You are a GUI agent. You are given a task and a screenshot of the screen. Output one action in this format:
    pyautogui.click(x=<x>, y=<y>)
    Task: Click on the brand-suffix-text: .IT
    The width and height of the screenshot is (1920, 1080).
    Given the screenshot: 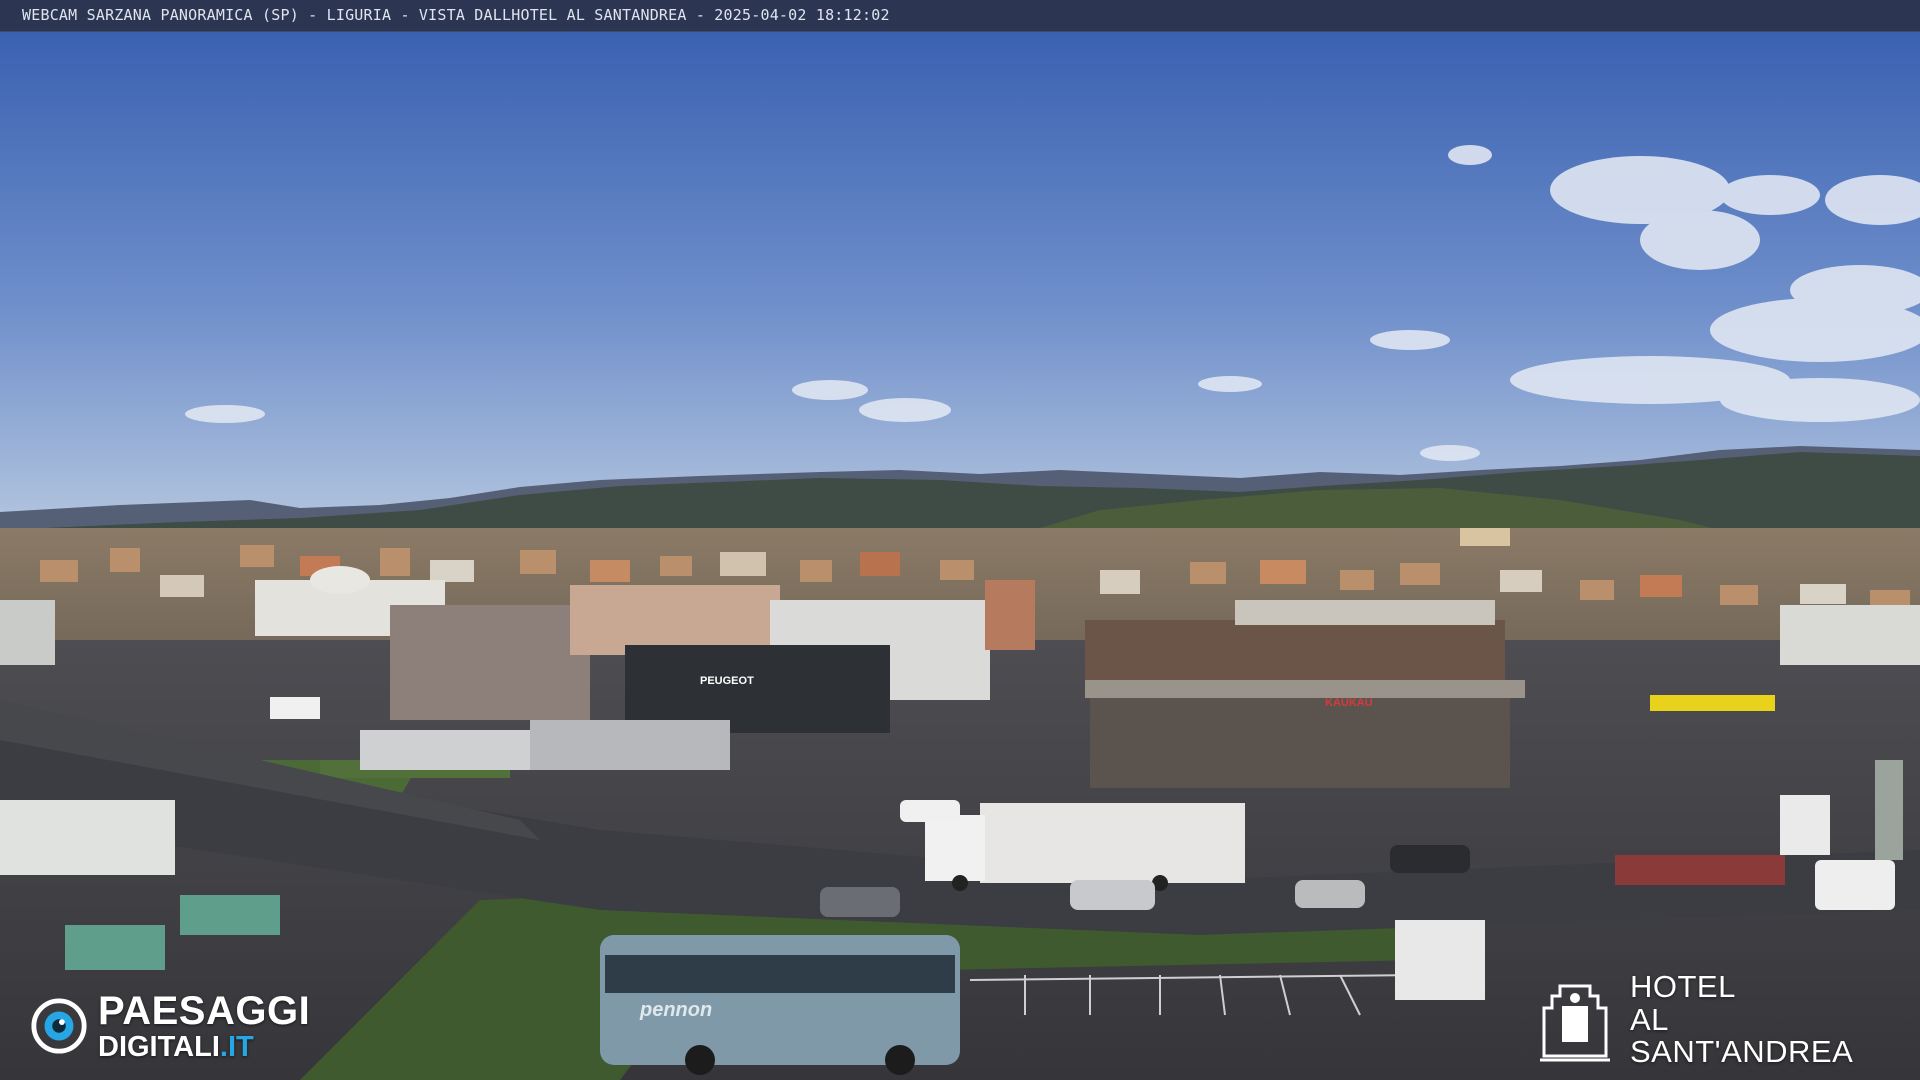 What is the action you would take?
    pyautogui.click(x=236, y=1046)
    